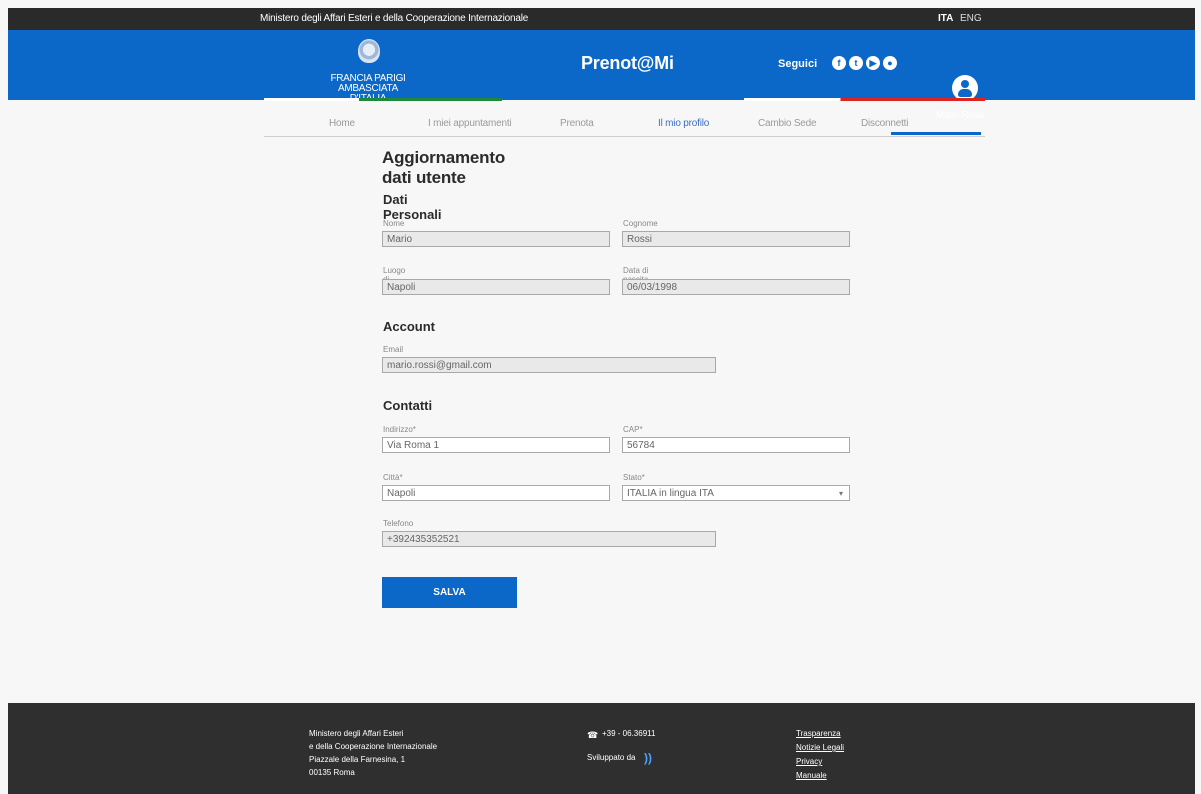 Image resolution: width=1201 pixels, height=794 pixels. I want to click on language-eng-link: ENG, so click(971, 18).